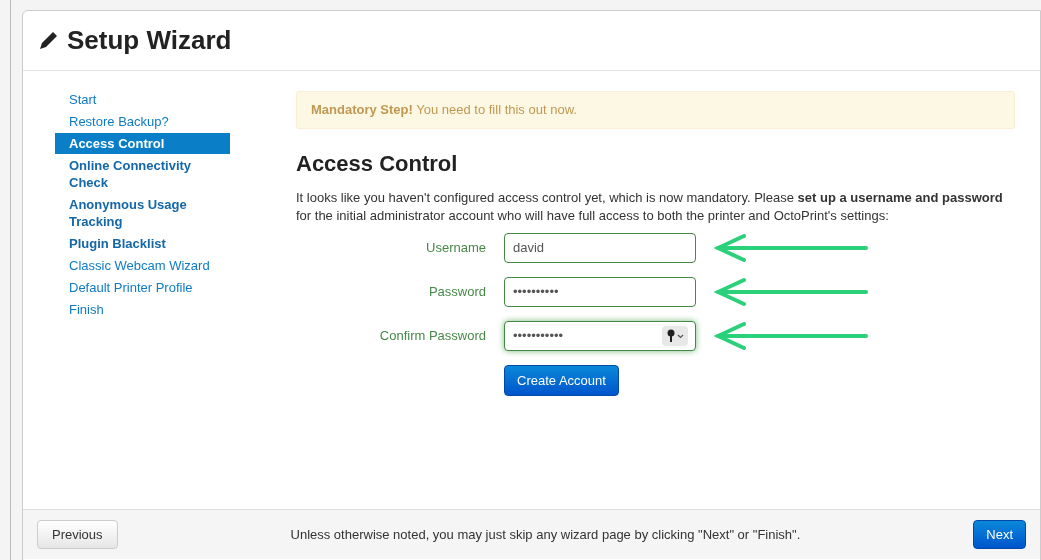 The image size is (1041, 560). What do you see at coordinates (600, 335) in the screenshot?
I see `input-field: •••••••••••` at bounding box center [600, 335].